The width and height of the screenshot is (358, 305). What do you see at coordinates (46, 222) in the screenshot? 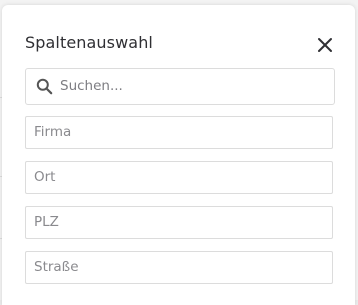
I see `column-option-label: PLZ` at bounding box center [46, 222].